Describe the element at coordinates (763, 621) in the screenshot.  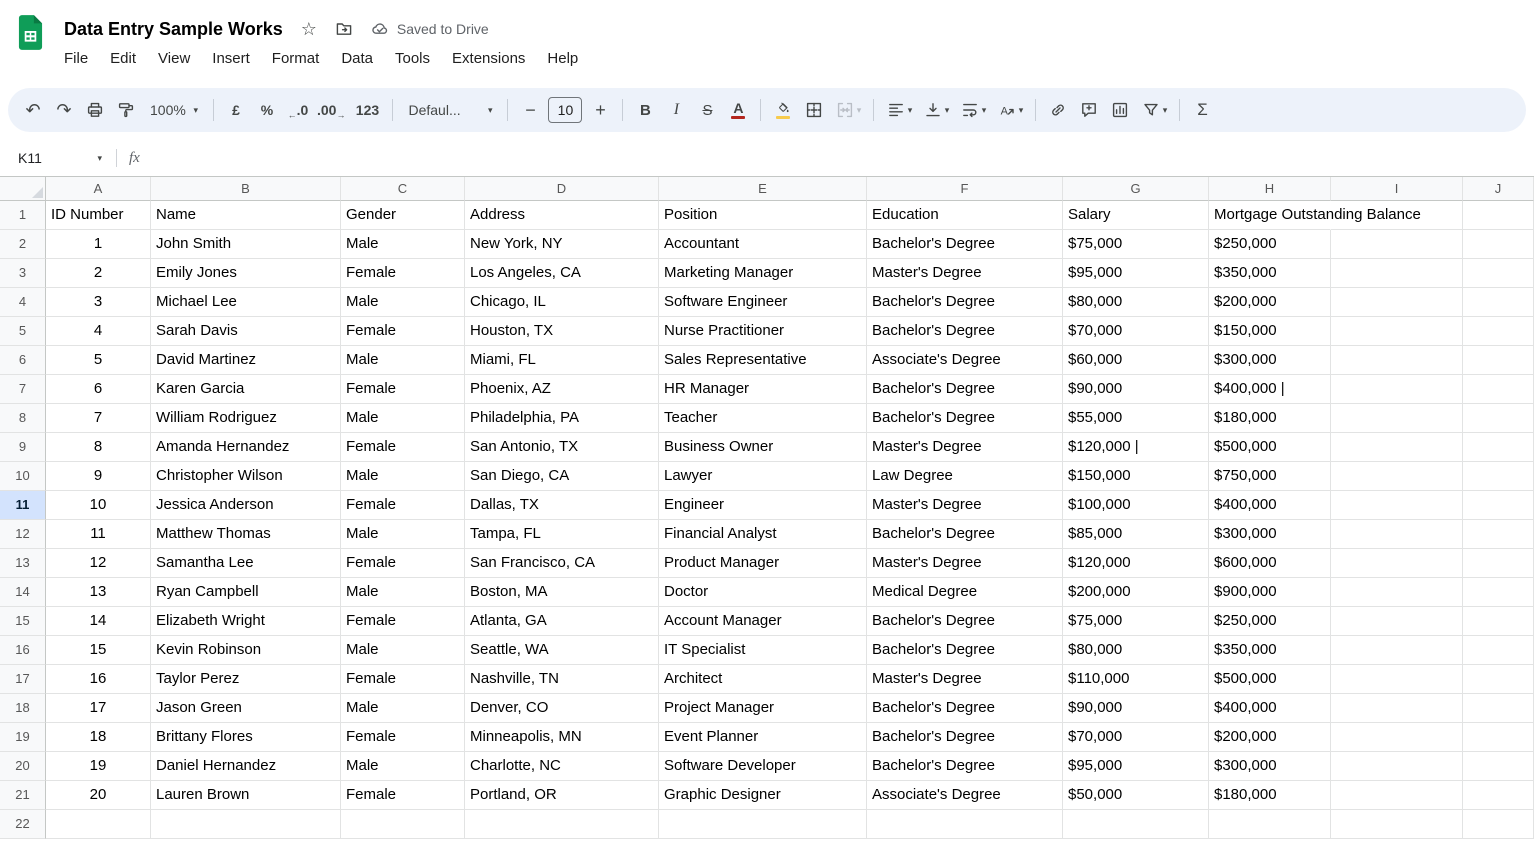
I see `cell-E15: Account Manager` at that location.